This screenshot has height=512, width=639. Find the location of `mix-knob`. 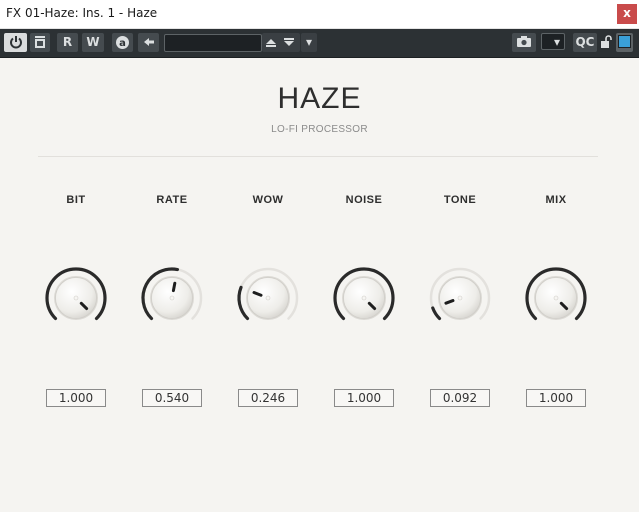

mix-knob is located at coordinates (556, 298).